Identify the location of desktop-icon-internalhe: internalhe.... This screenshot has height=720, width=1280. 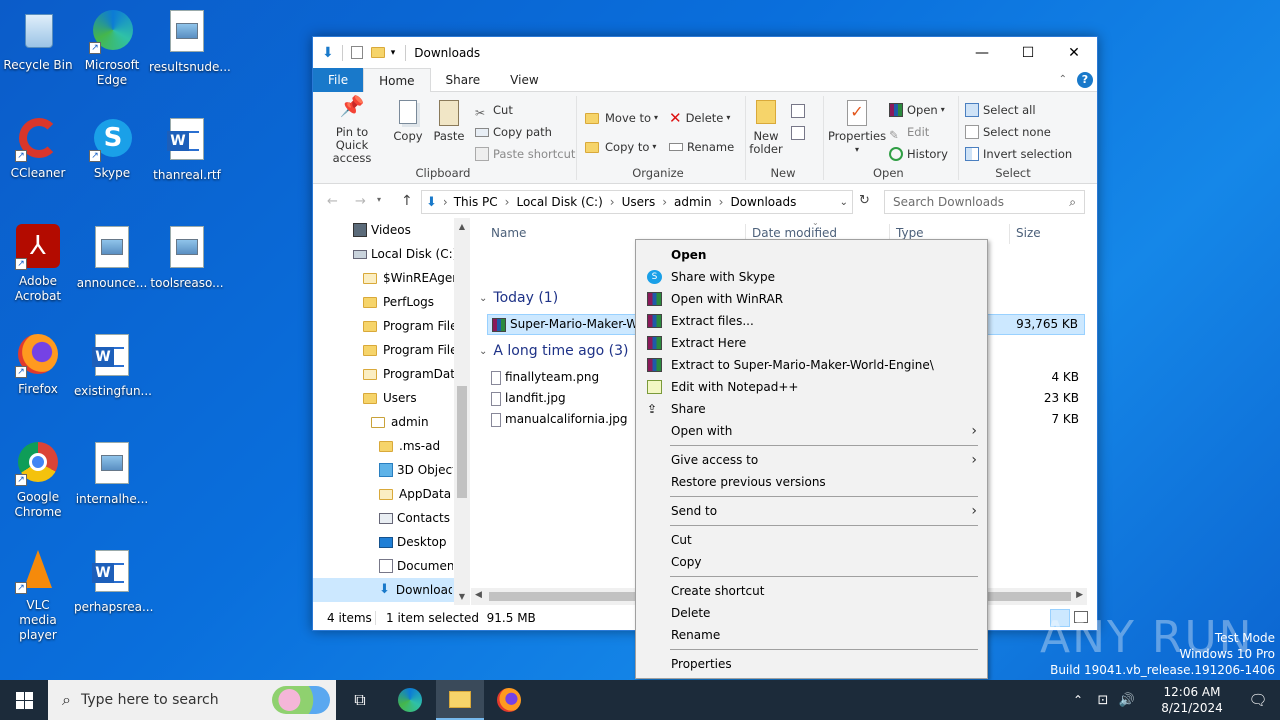
(112, 473).